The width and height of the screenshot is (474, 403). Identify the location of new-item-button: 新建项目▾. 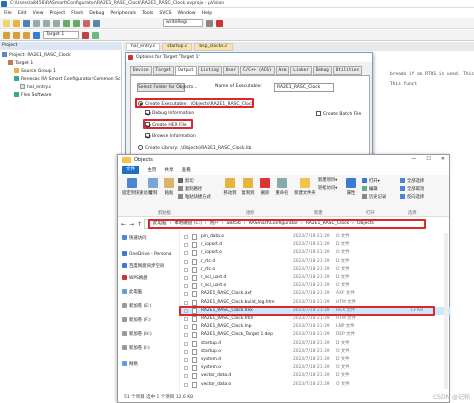
(327, 181).